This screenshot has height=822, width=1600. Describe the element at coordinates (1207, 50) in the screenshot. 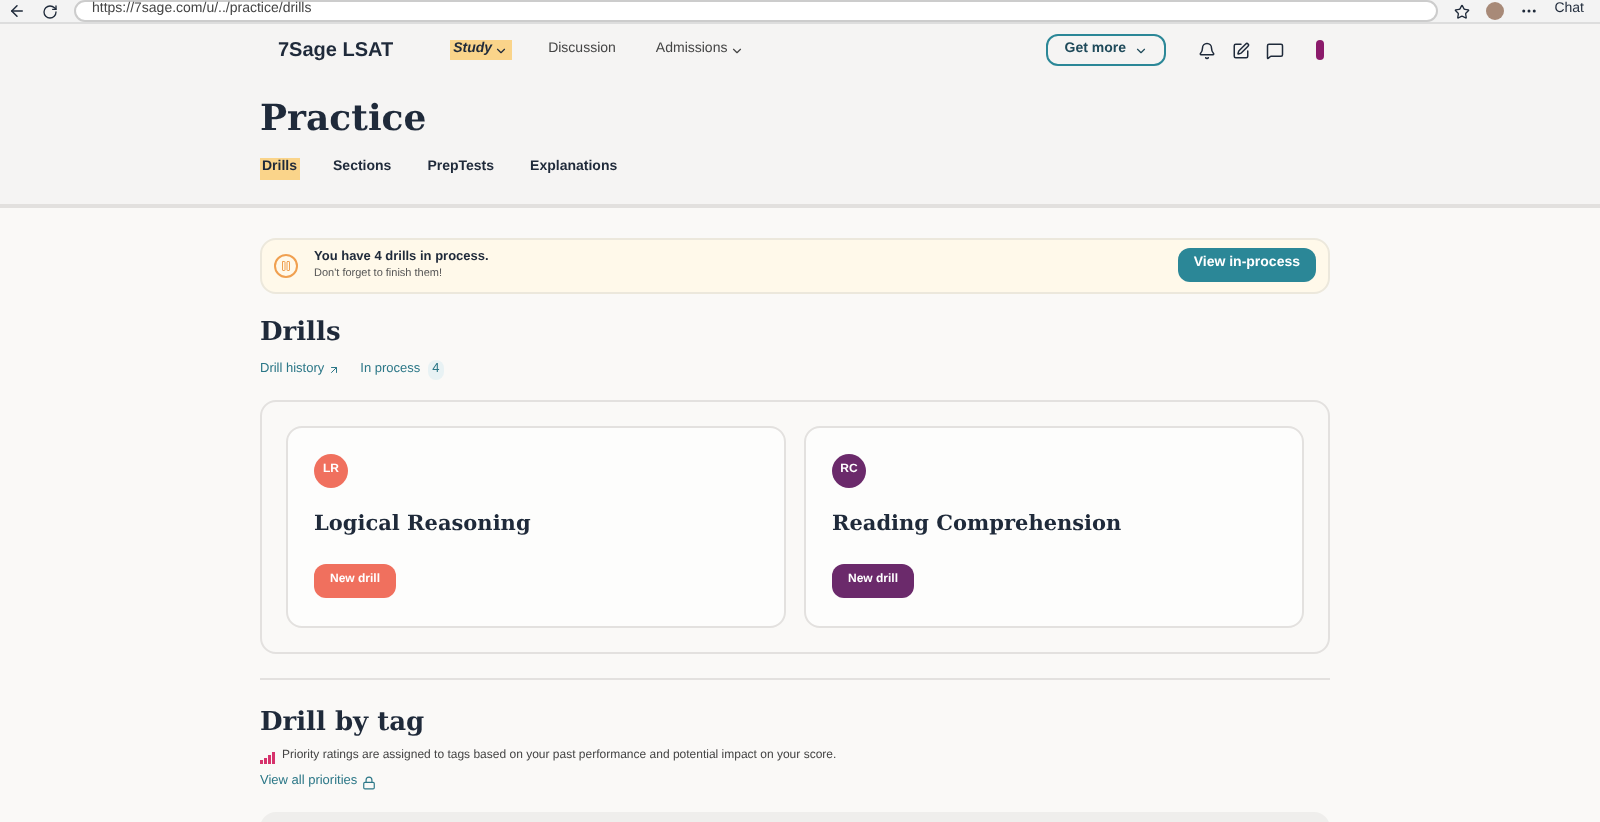

I see `bell-icon` at that location.